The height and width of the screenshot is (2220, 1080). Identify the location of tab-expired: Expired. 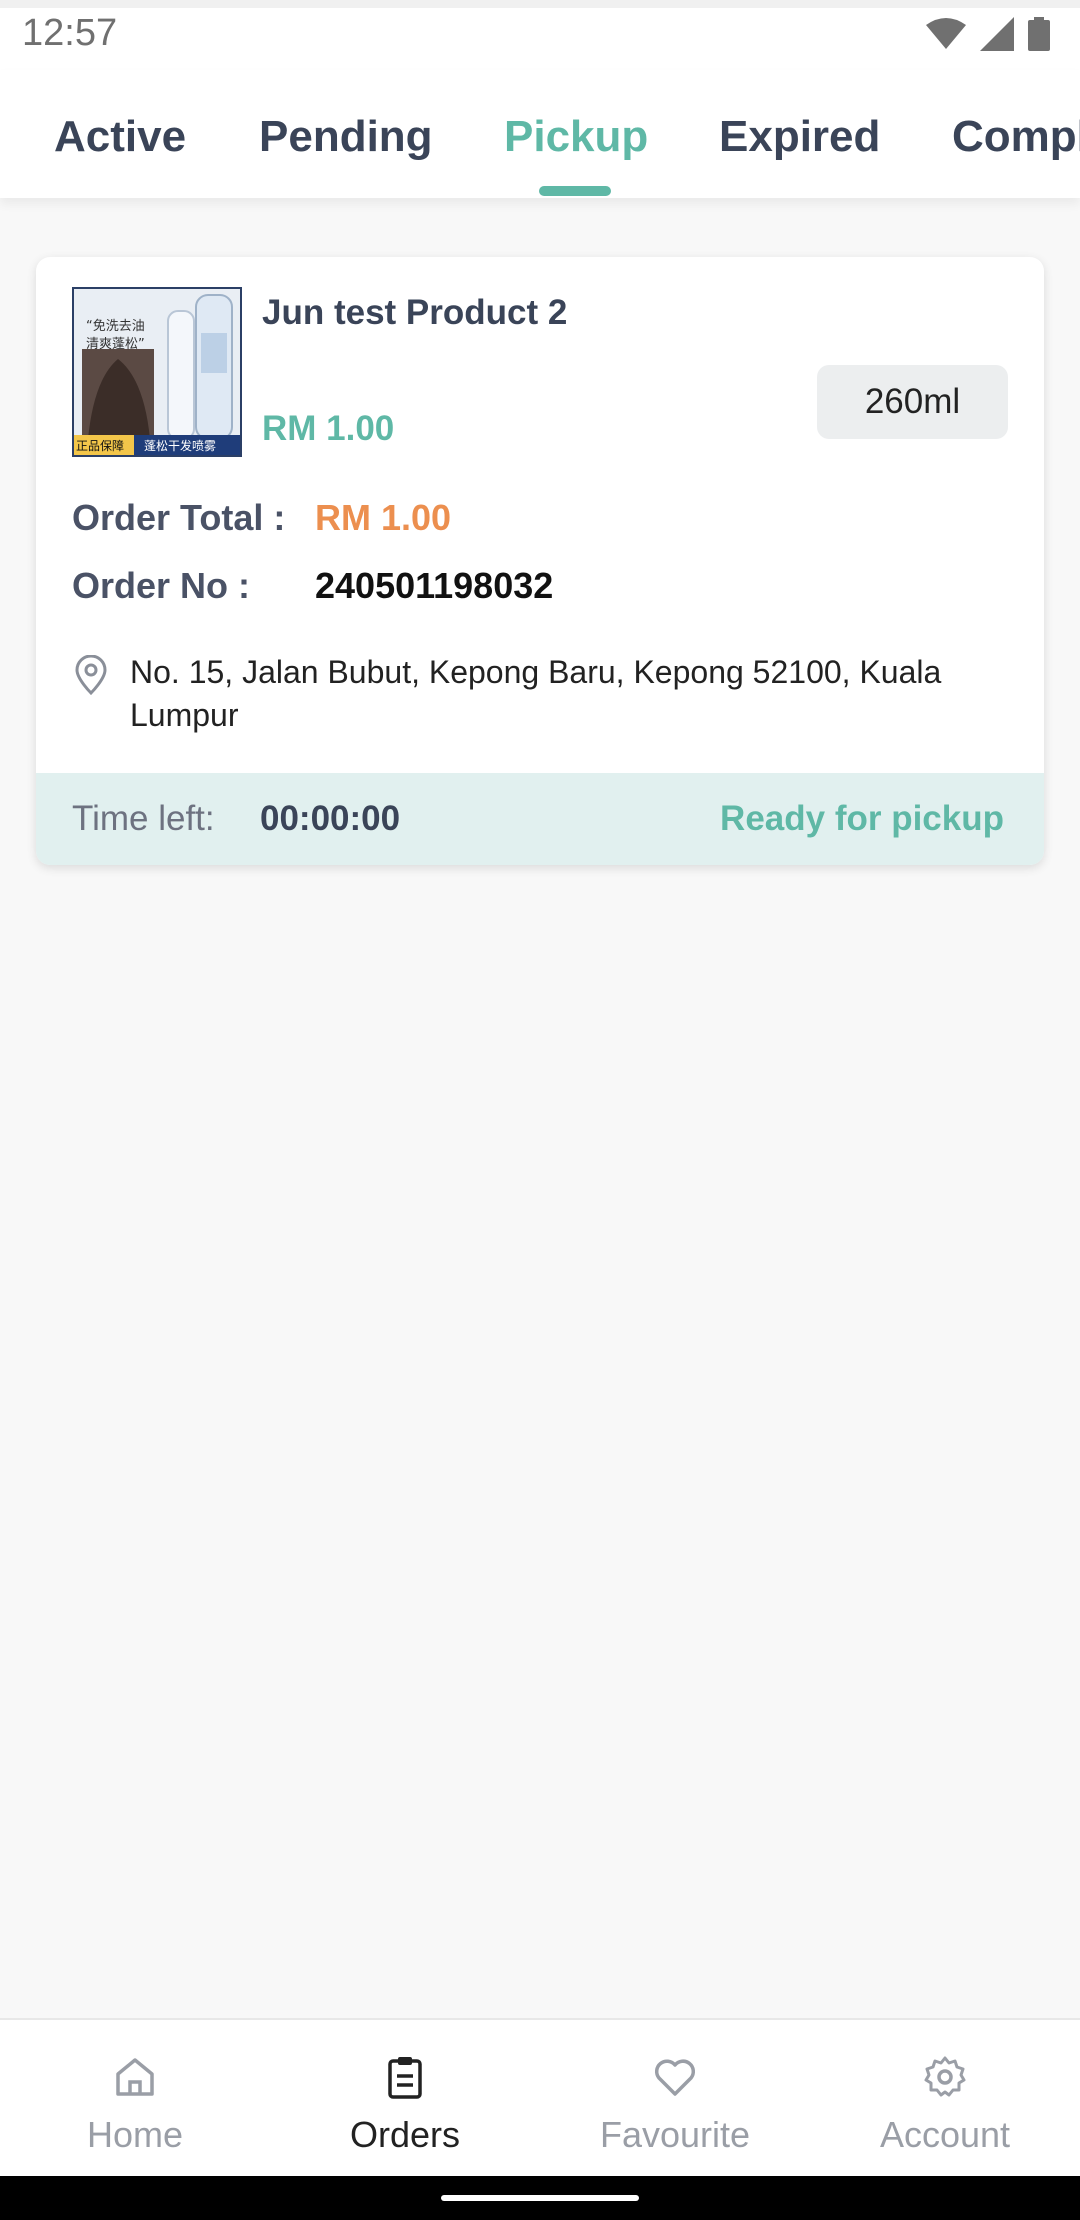
(799, 137).